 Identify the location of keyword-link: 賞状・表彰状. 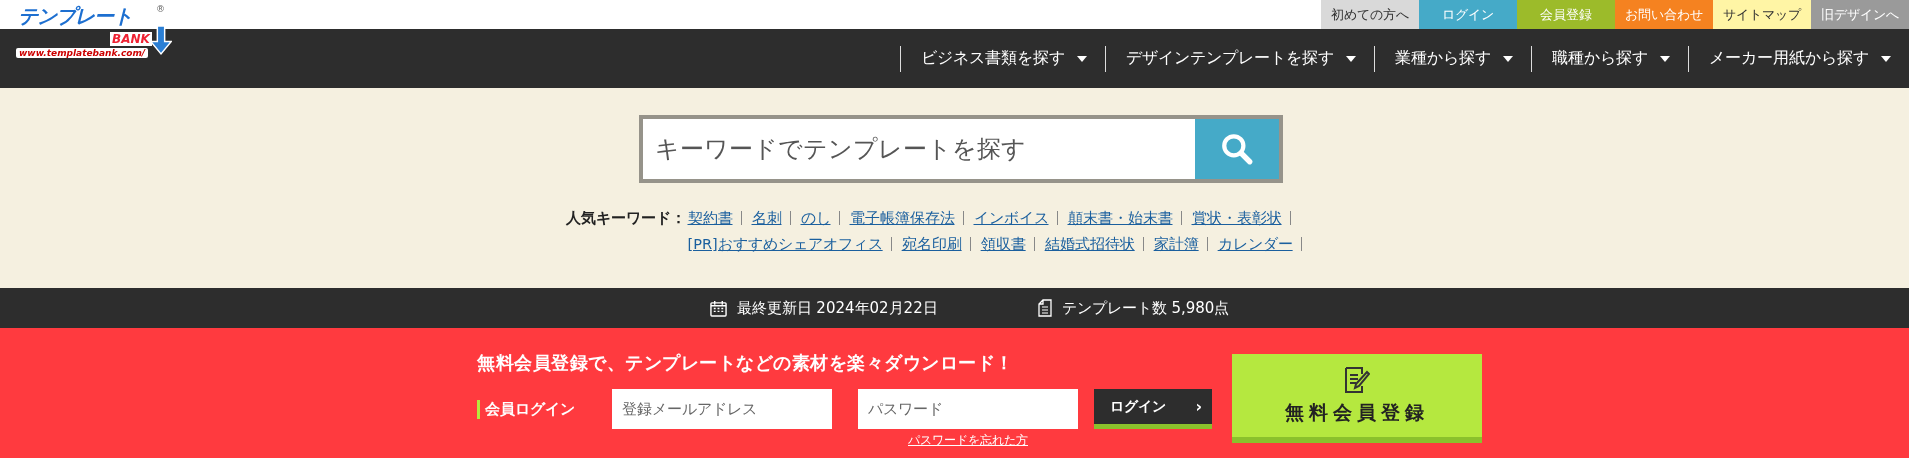
(1236, 218).